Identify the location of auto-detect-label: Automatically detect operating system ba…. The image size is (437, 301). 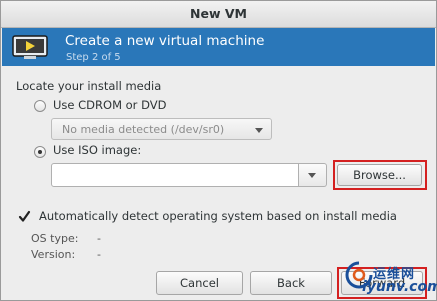
(218, 216).